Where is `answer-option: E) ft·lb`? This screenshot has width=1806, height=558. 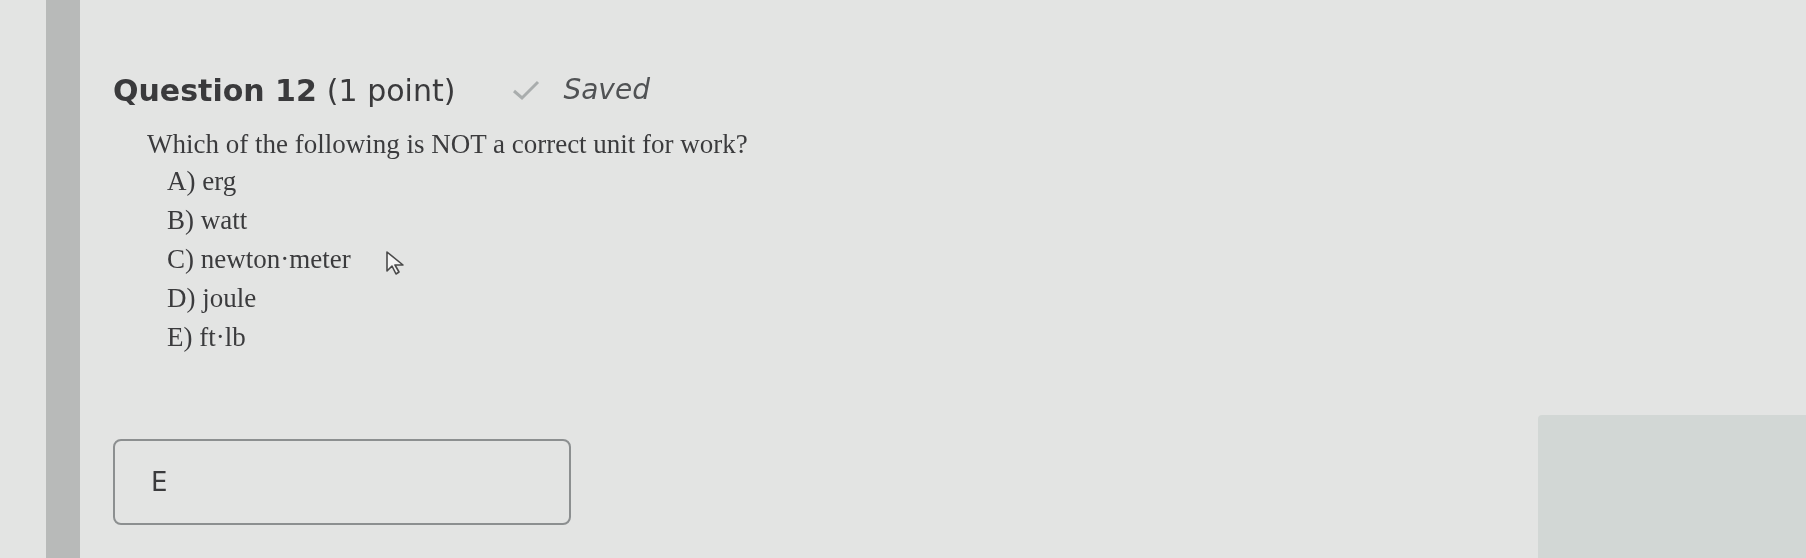
answer-option: E) ft·lb is located at coordinates (206, 337).